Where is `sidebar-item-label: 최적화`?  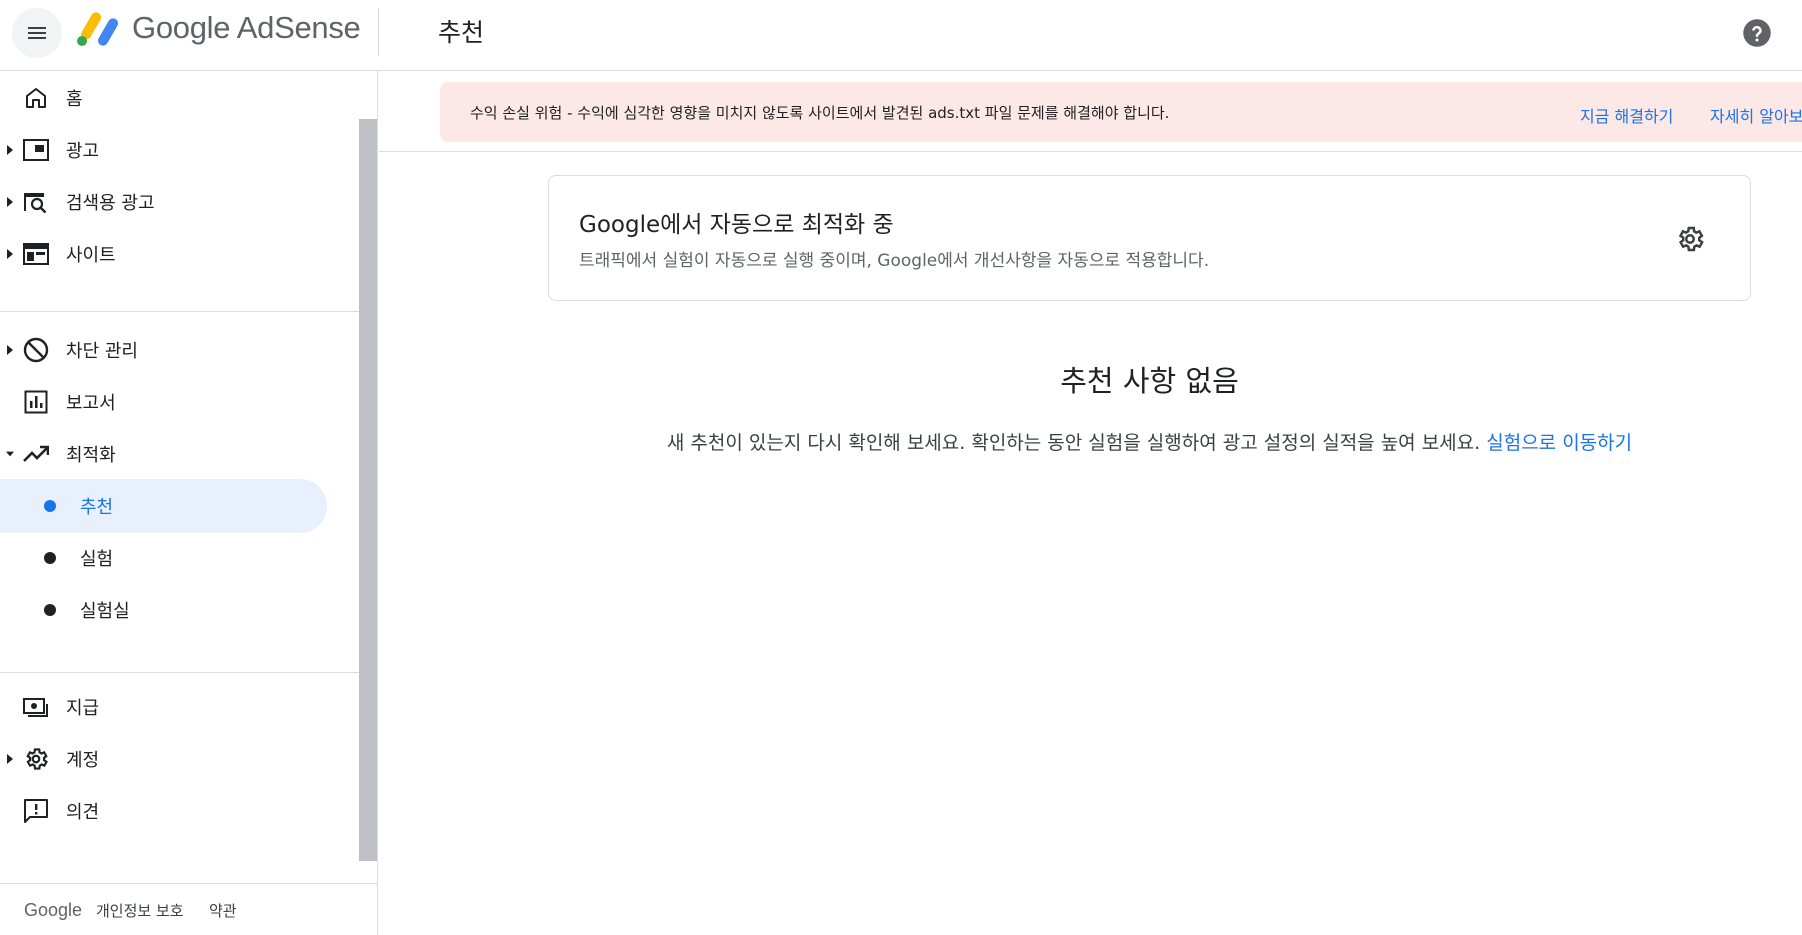
sidebar-item-label: 최적화 is located at coordinates (91, 455).